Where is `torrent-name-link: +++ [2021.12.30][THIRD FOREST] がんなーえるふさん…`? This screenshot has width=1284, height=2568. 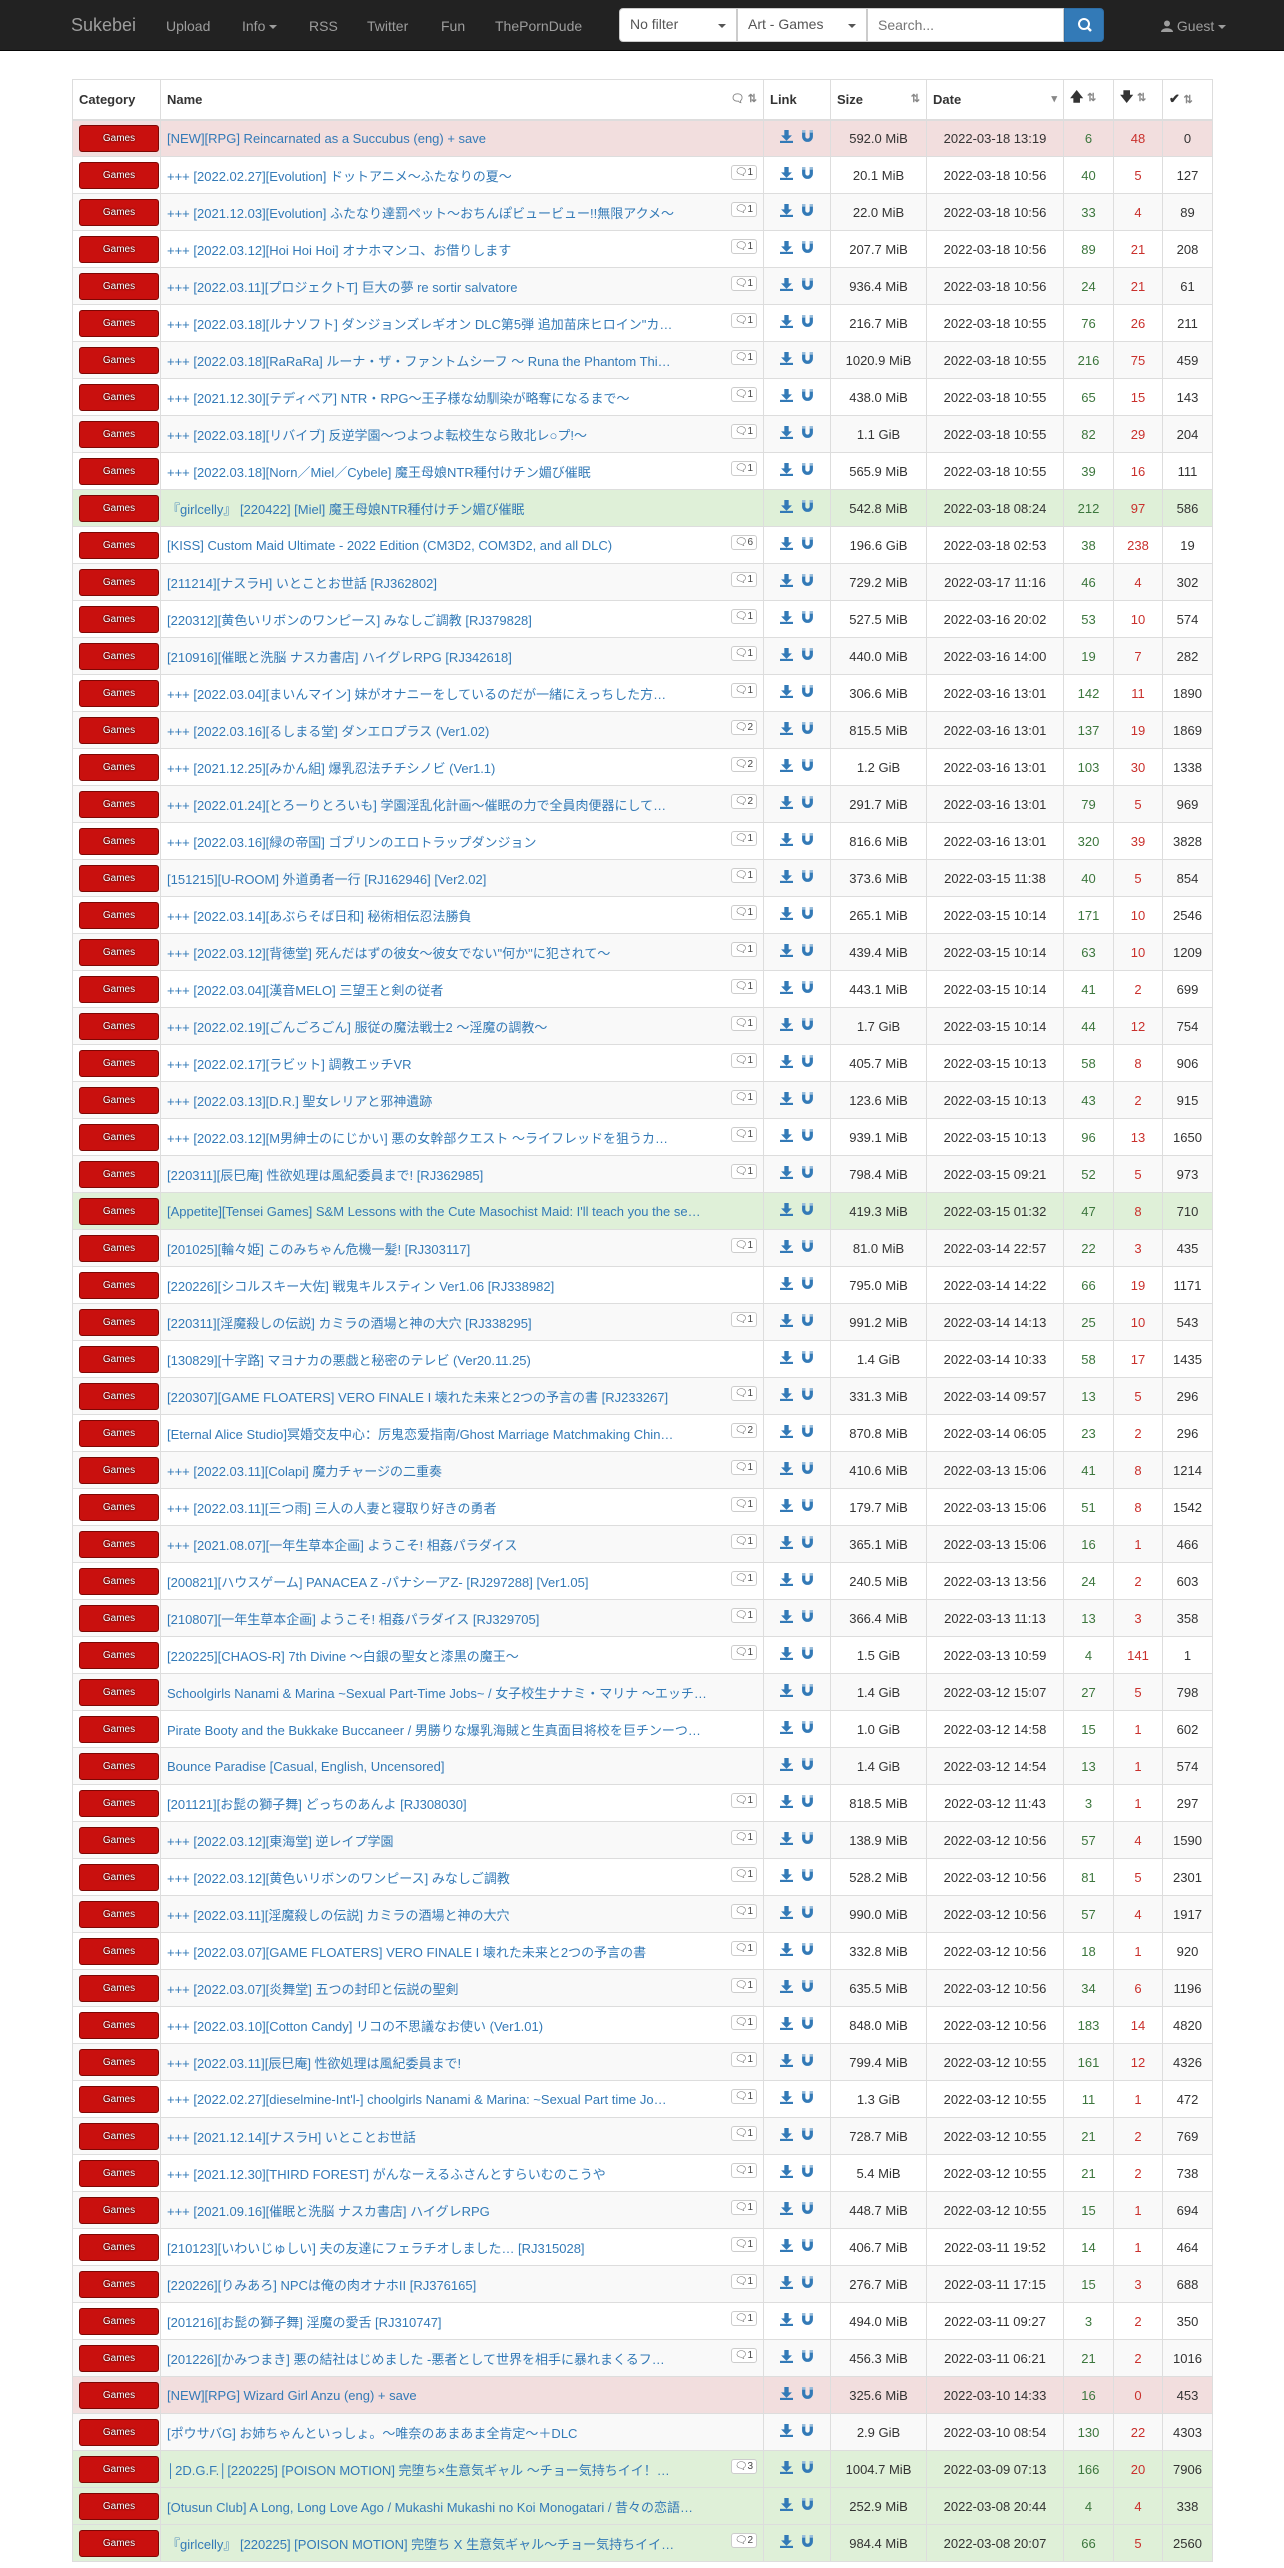
torrent-name-link: +++ [2021.12.30][THIRD FOREST] がんなーえるふさん… is located at coordinates (442, 2173).